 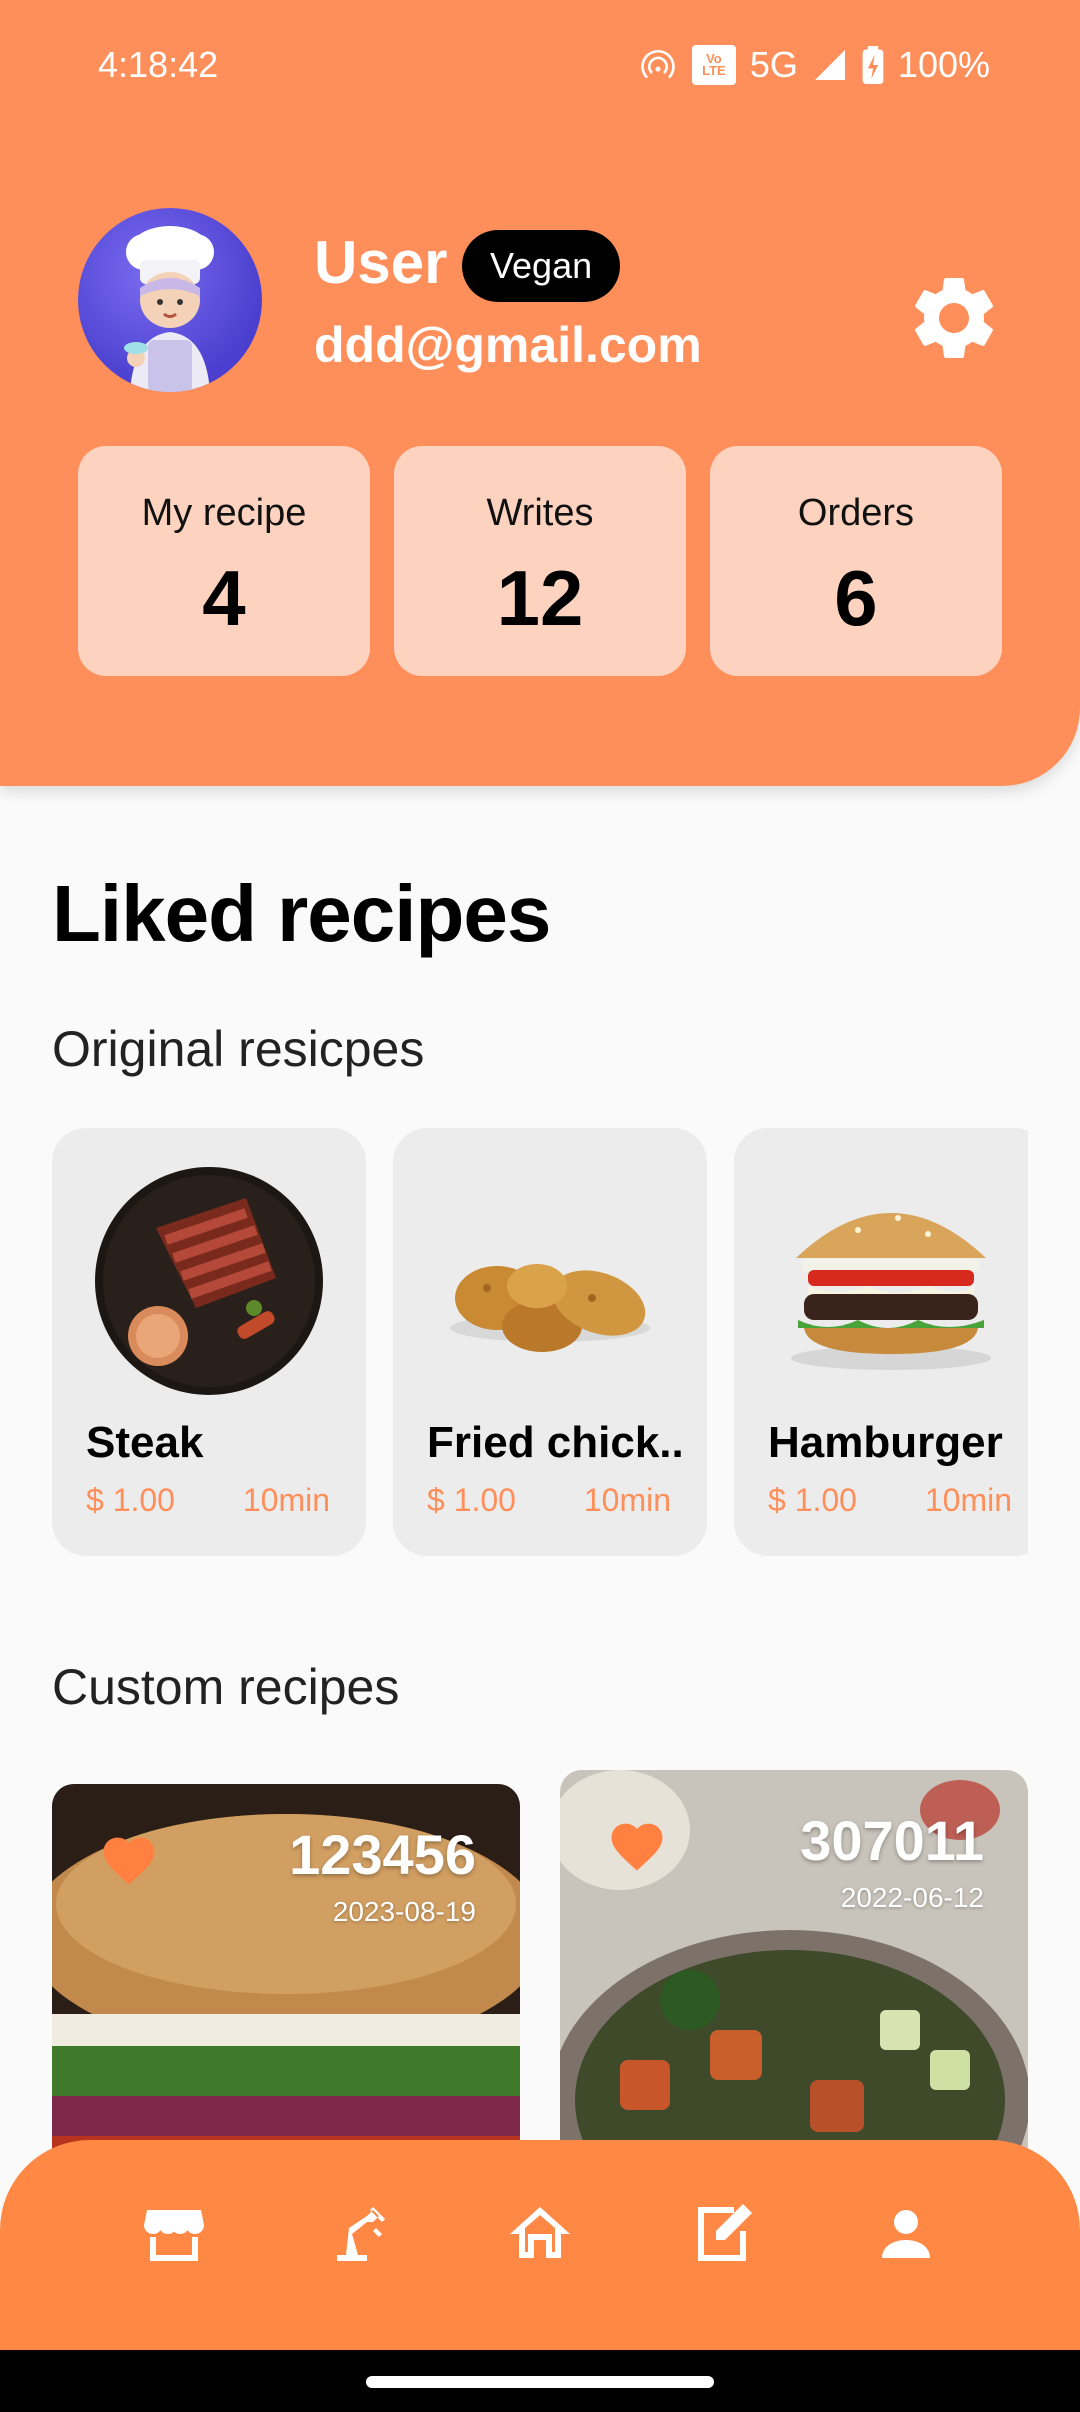 I want to click on home-gesture-handle, so click(x=540, y=2382).